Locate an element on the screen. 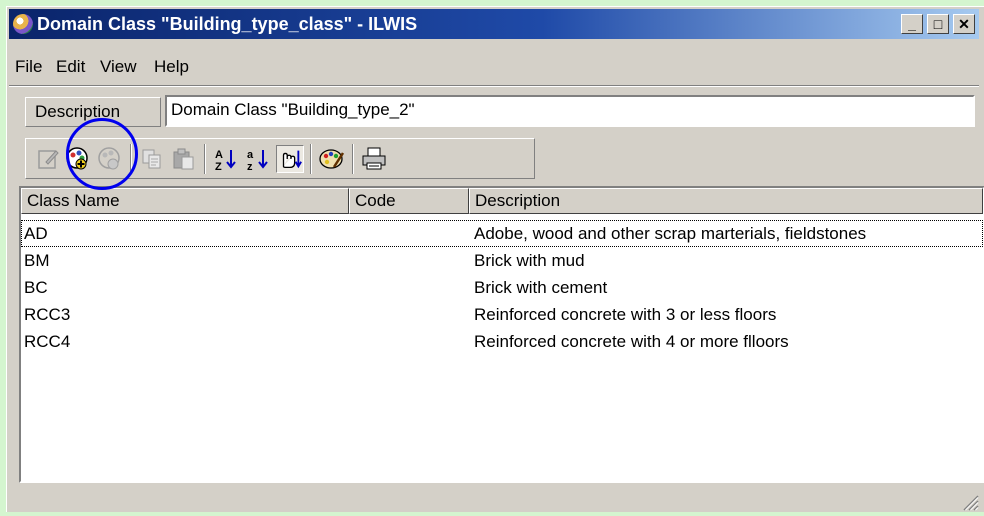 The height and width of the screenshot is (516, 984). sort-ascending-icon: A Z is located at coordinates (226, 159).